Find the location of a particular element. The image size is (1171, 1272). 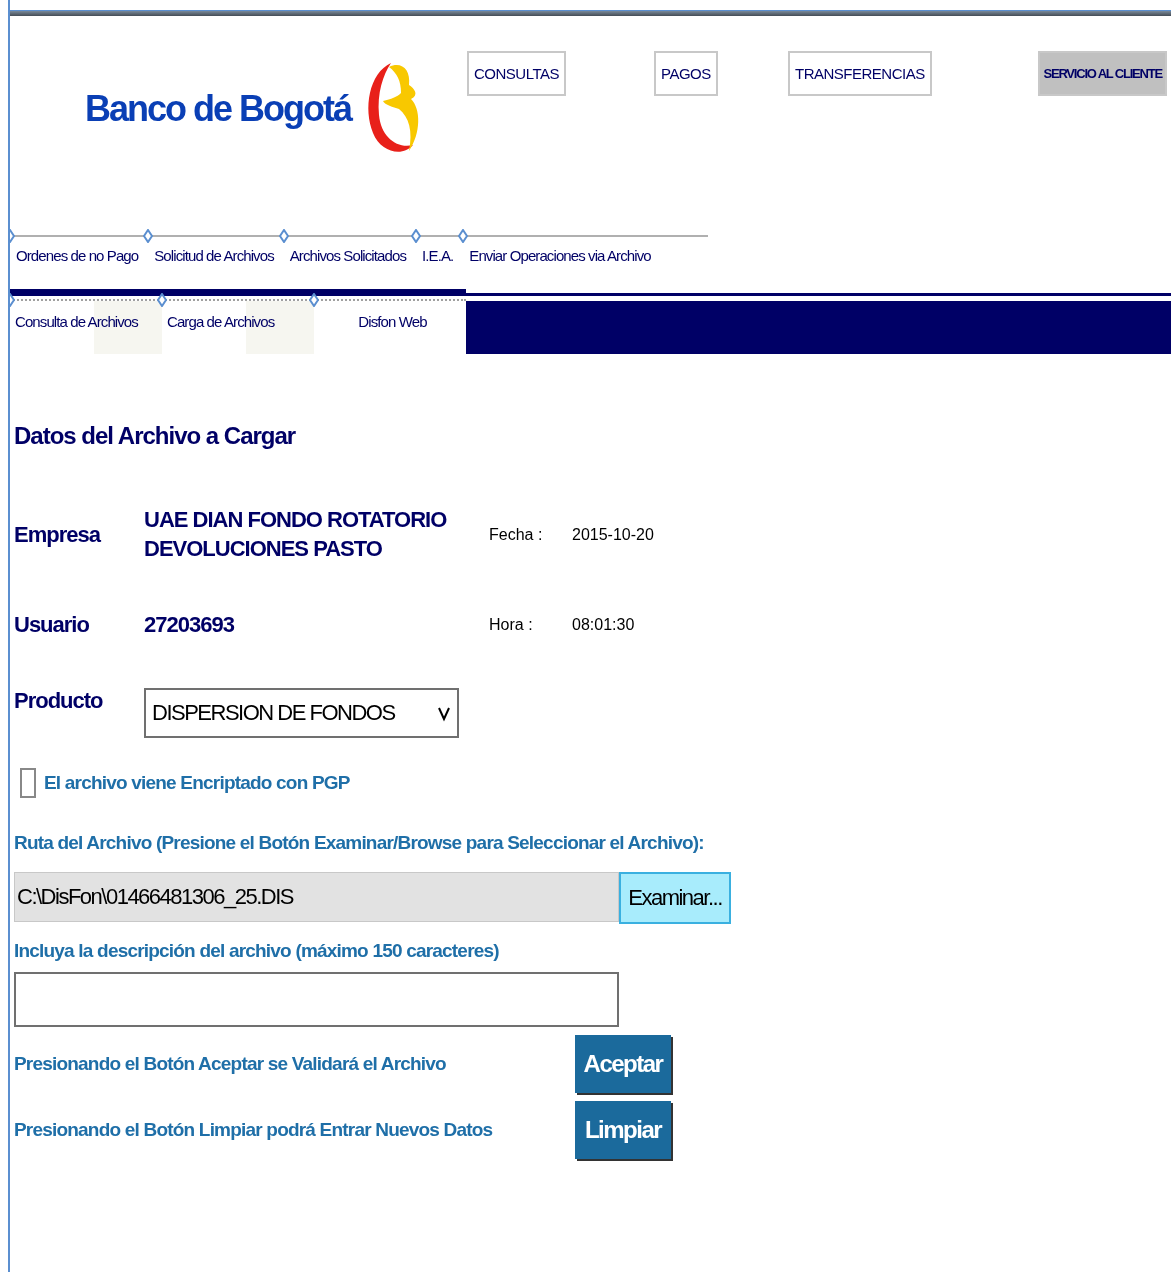

menu-link: Solicitud de Archivos is located at coordinates (214, 255).